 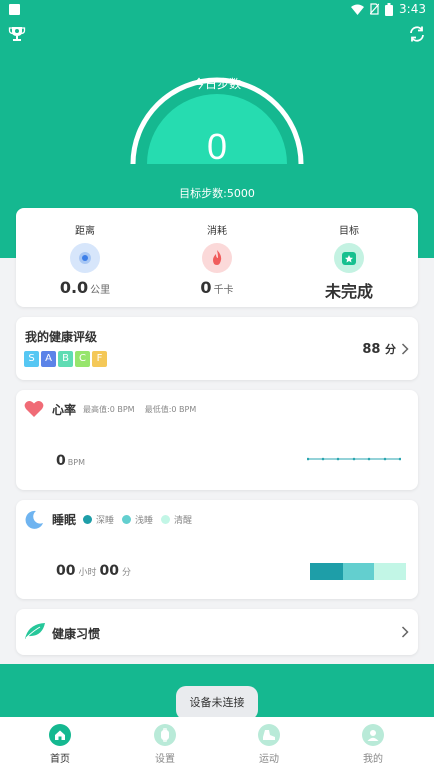 I want to click on sleep-duration: 00 小时 00 分, so click(x=93, y=571).